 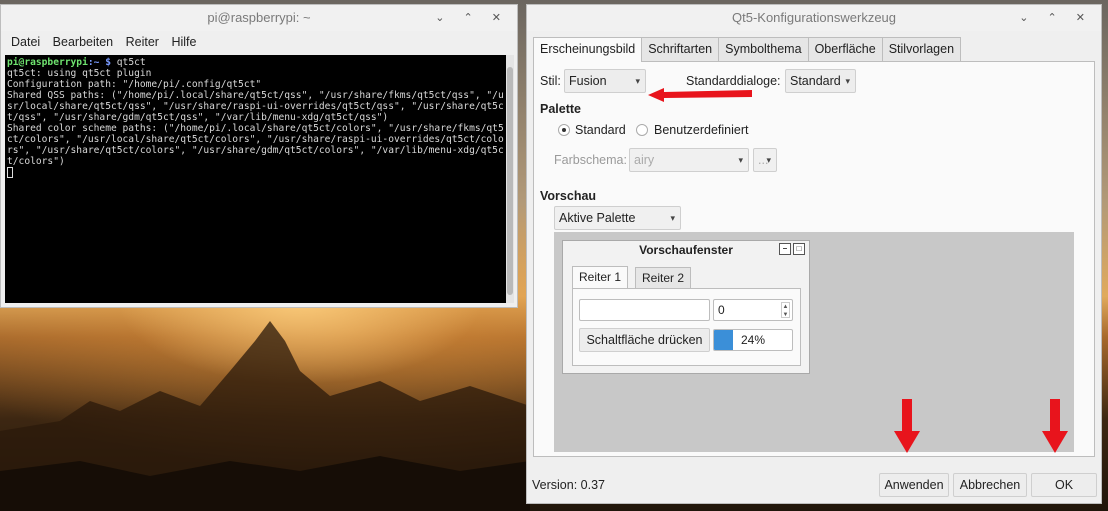 I want to click on menu-hilfe: Hilfe, so click(x=183, y=42).